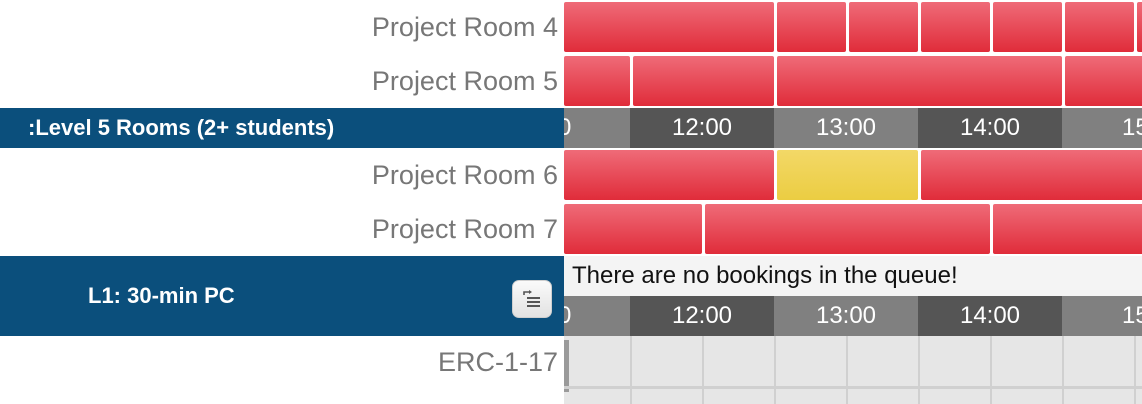 The width and height of the screenshot is (1142, 404). What do you see at coordinates (282, 362) in the screenshot?
I see `room-label: ERC-1-17` at bounding box center [282, 362].